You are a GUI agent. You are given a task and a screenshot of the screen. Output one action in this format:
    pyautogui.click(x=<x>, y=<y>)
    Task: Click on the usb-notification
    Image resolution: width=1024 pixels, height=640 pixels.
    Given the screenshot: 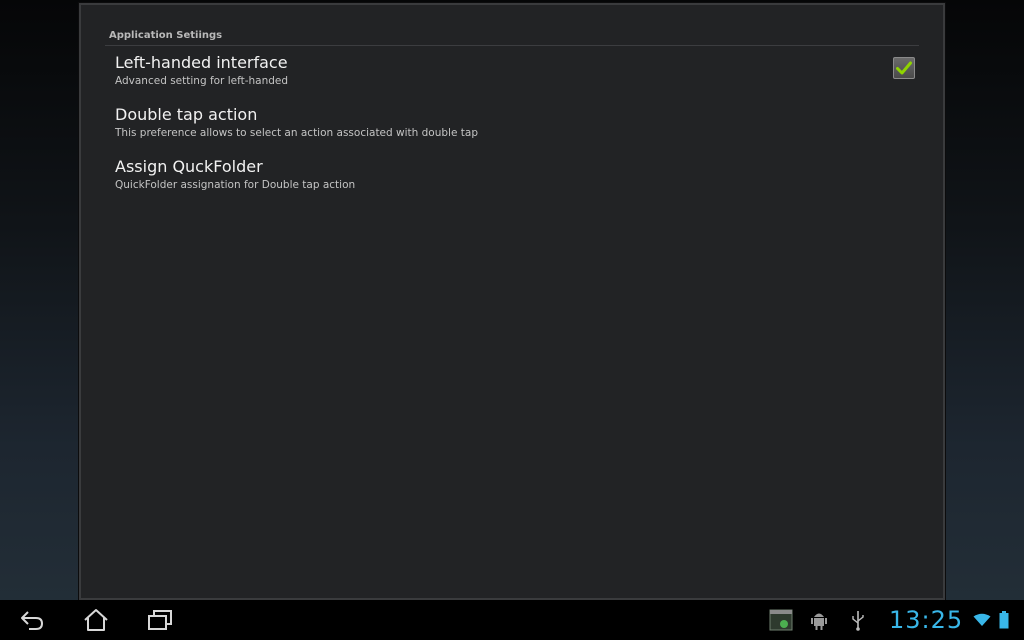 What is the action you would take?
    pyautogui.click(x=858, y=620)
    